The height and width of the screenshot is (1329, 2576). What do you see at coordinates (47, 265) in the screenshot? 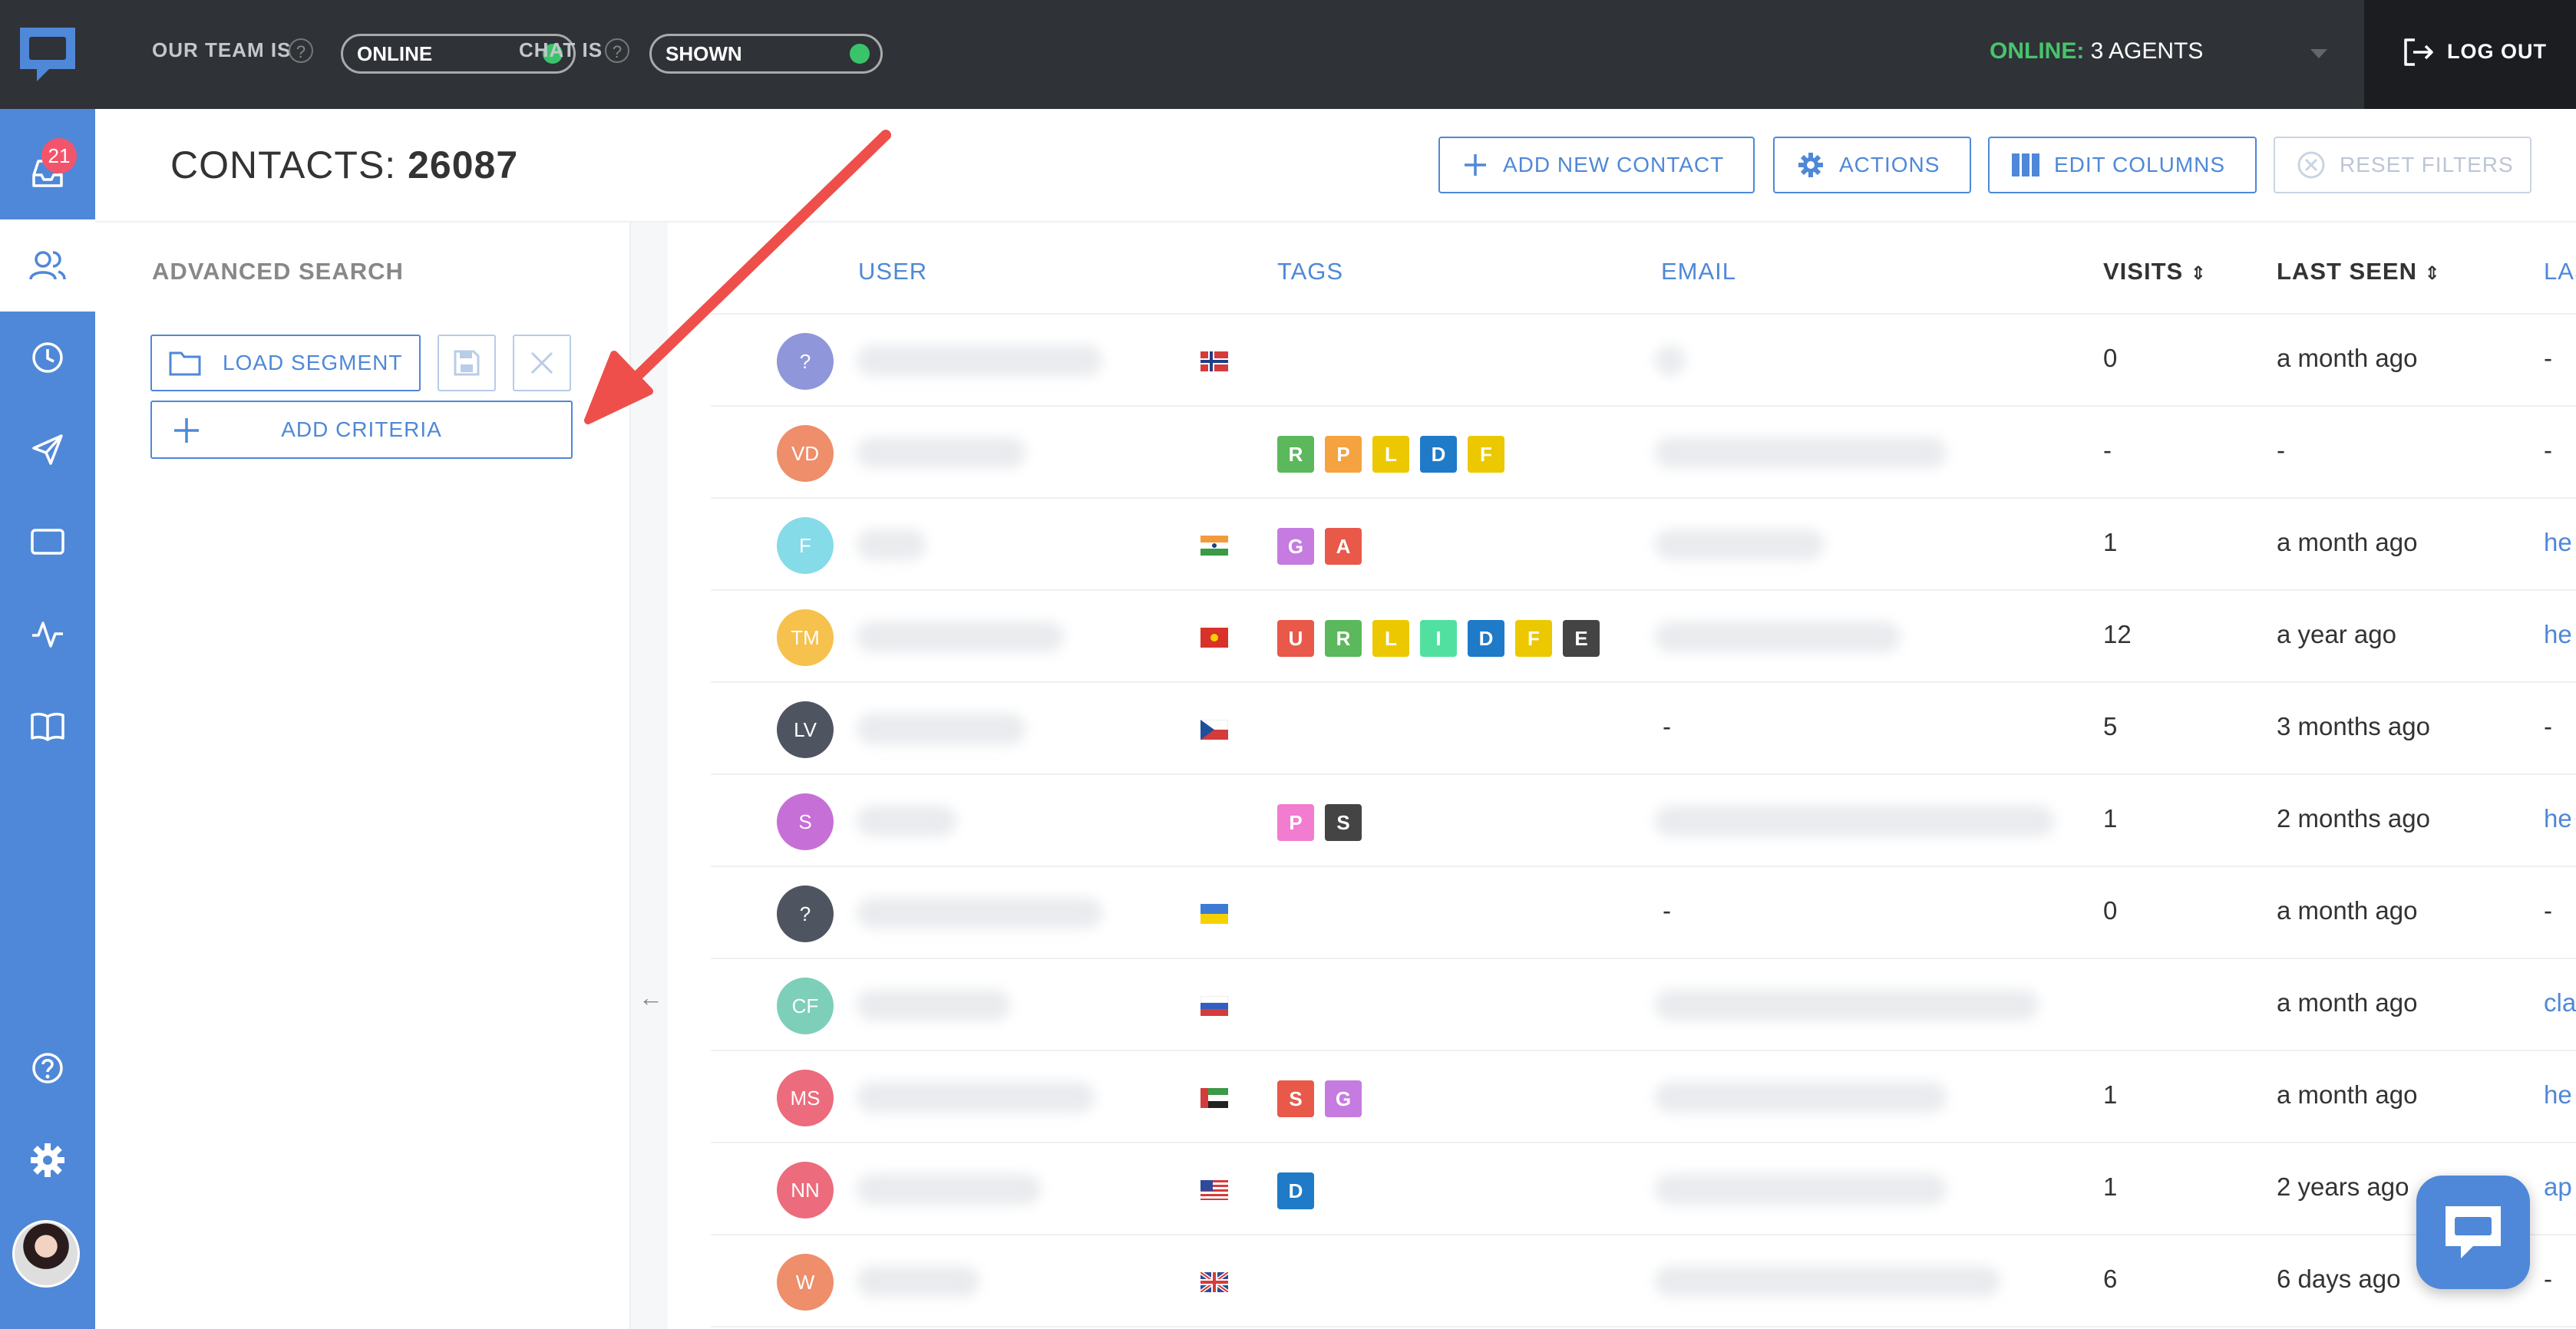
I see `sidebar-item-contacts` at bounding box center [47, 265].